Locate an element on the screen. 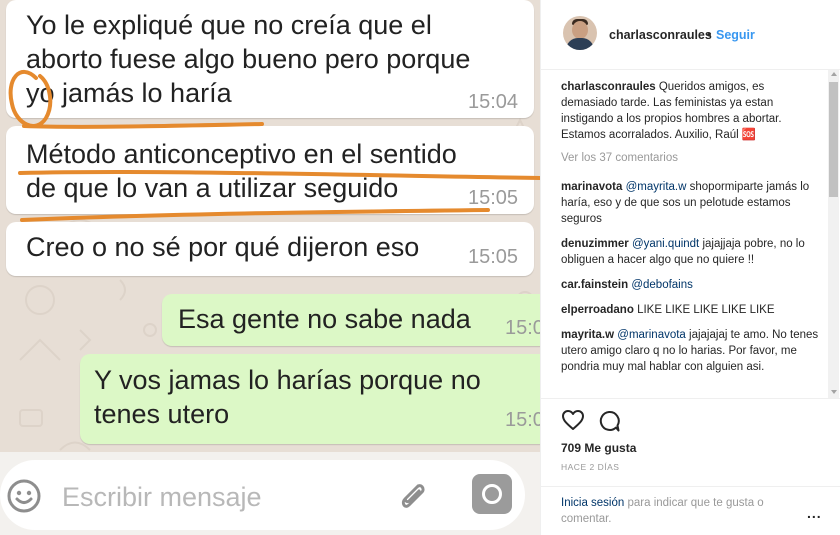  message-bubble-incoming: Creo o no sé por qué dijeron eso 15:05 is located at coordinates (270, 249).